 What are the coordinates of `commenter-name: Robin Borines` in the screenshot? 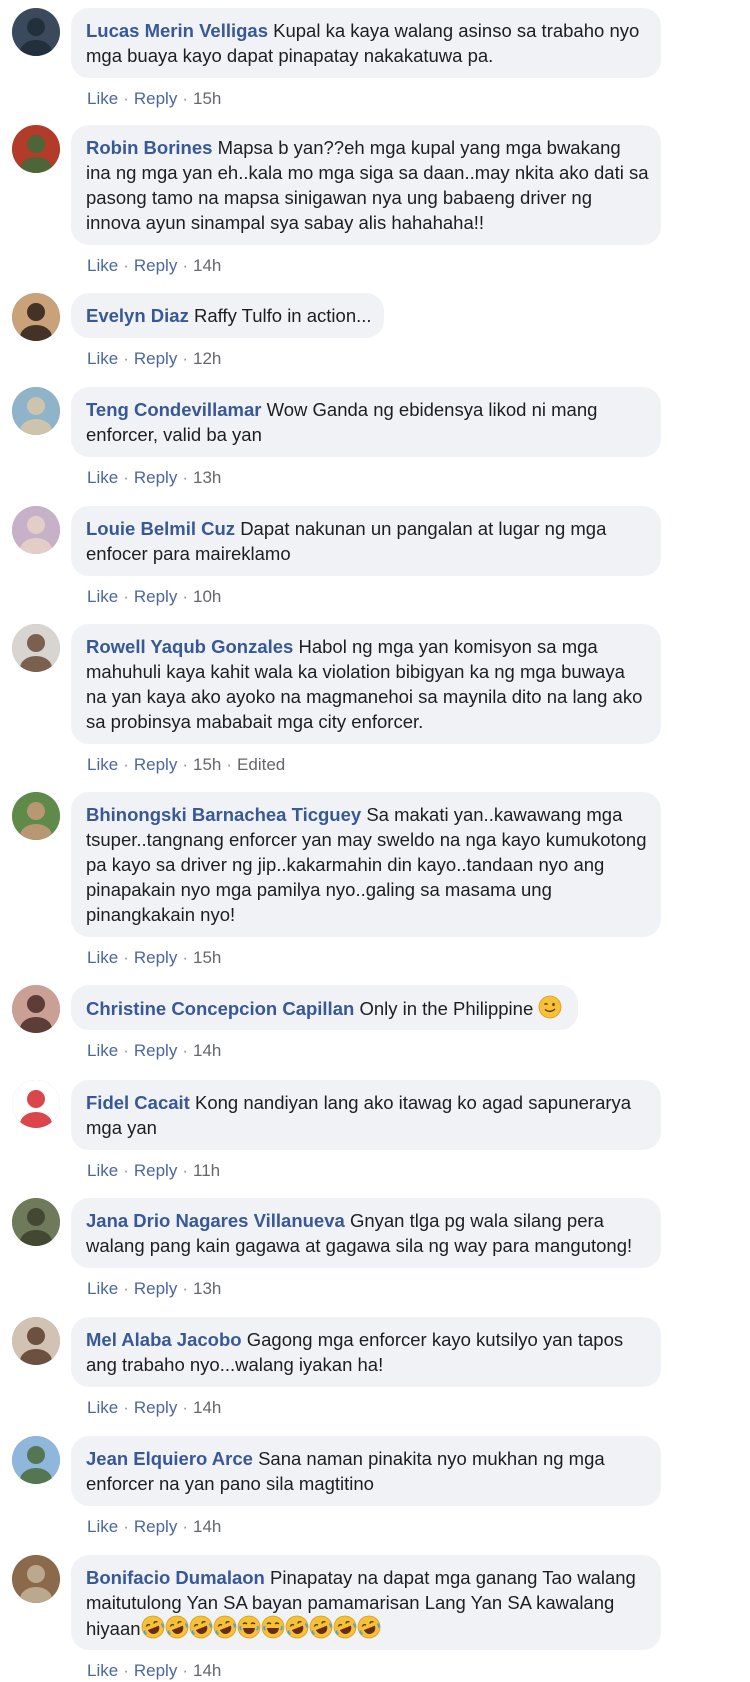 It's located at (149, 147).